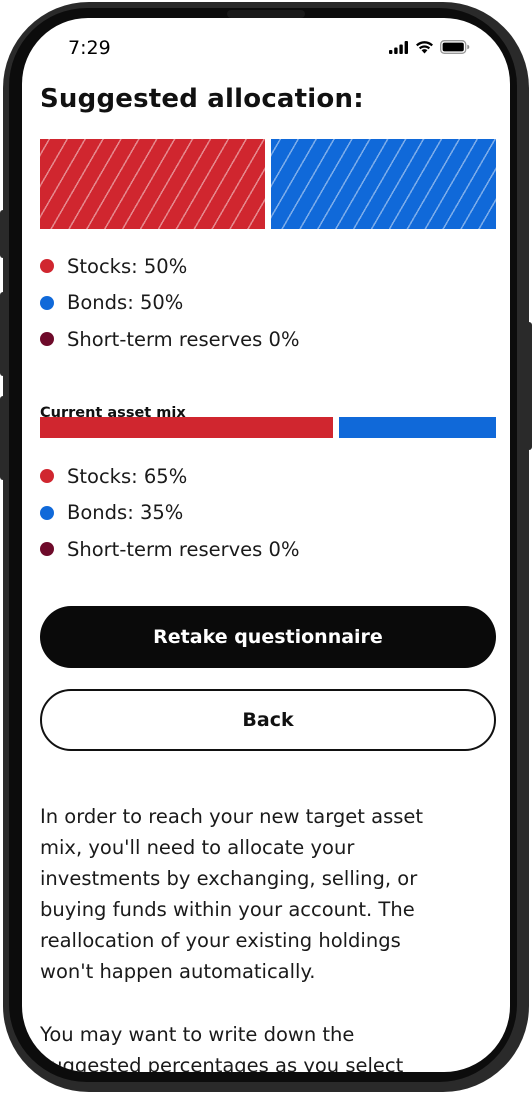  I want to click on page-title: Suggested allocation:, so click(202, 99).